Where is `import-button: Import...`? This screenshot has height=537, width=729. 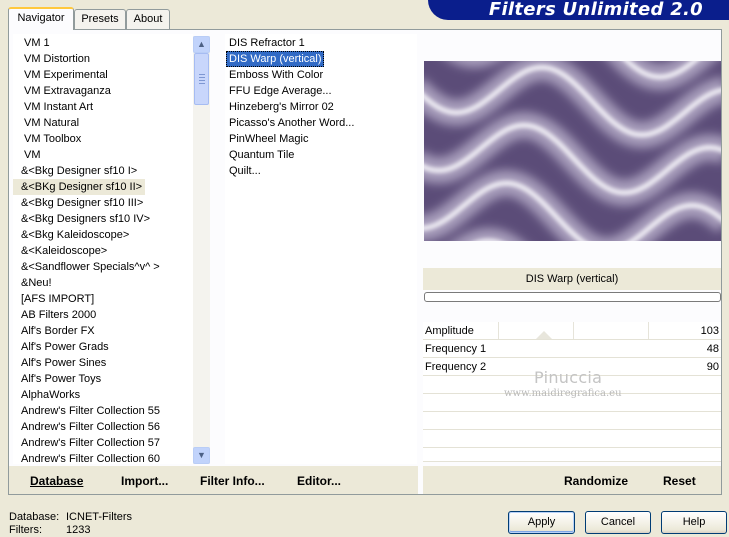
import-button: Import... is located at coordinates (144, 481).